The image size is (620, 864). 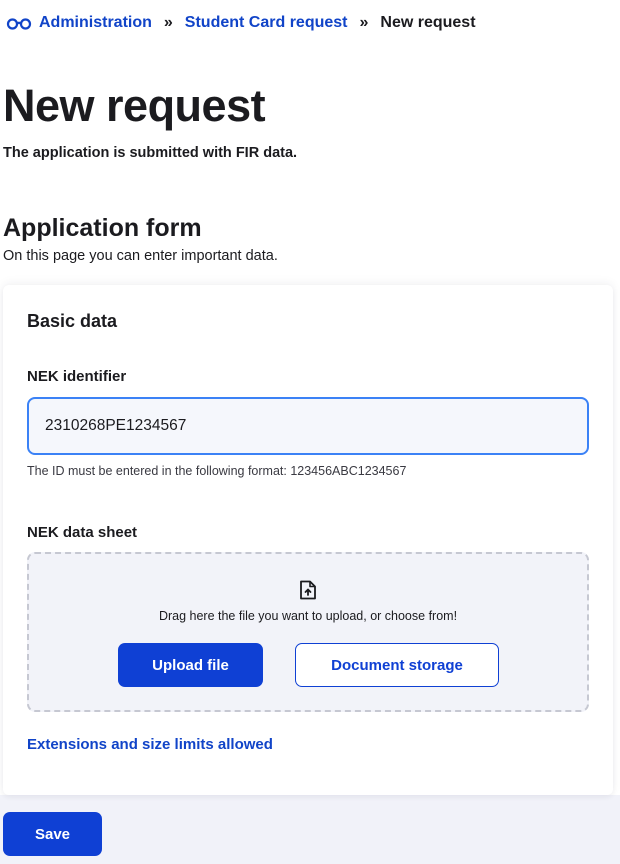 I want to click on nek-identifier-label: NEK identifier, so click(x=77, y=376).